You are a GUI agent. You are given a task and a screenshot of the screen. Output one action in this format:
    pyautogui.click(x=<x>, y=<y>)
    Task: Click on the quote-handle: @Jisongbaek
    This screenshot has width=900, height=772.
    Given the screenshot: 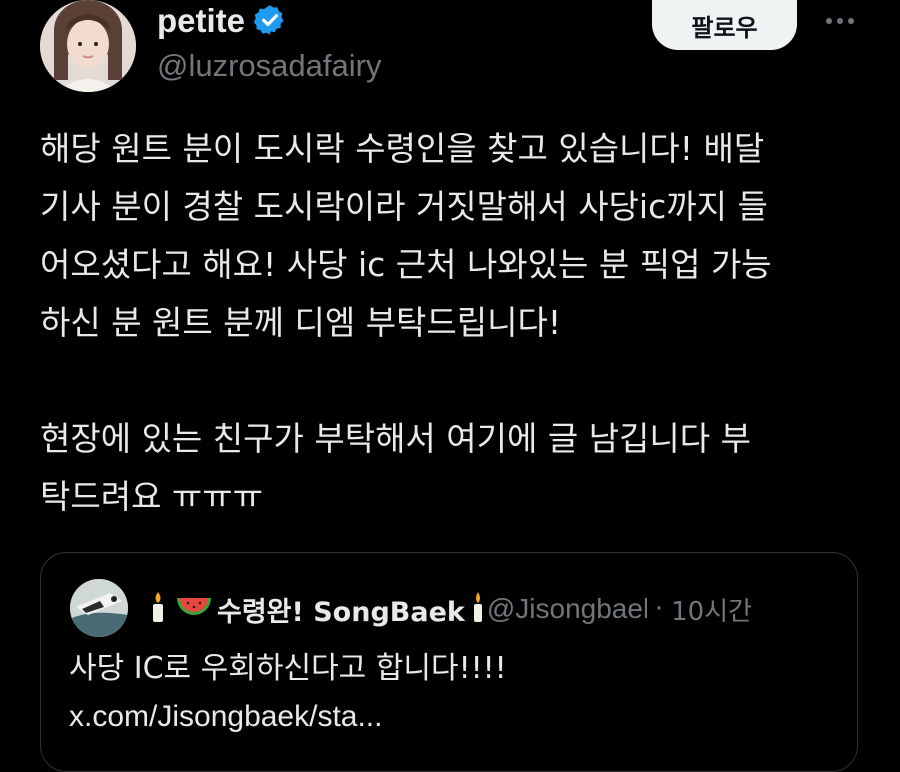 What is the action you would take?
    pyautogui.click(x=567, y=609)
    